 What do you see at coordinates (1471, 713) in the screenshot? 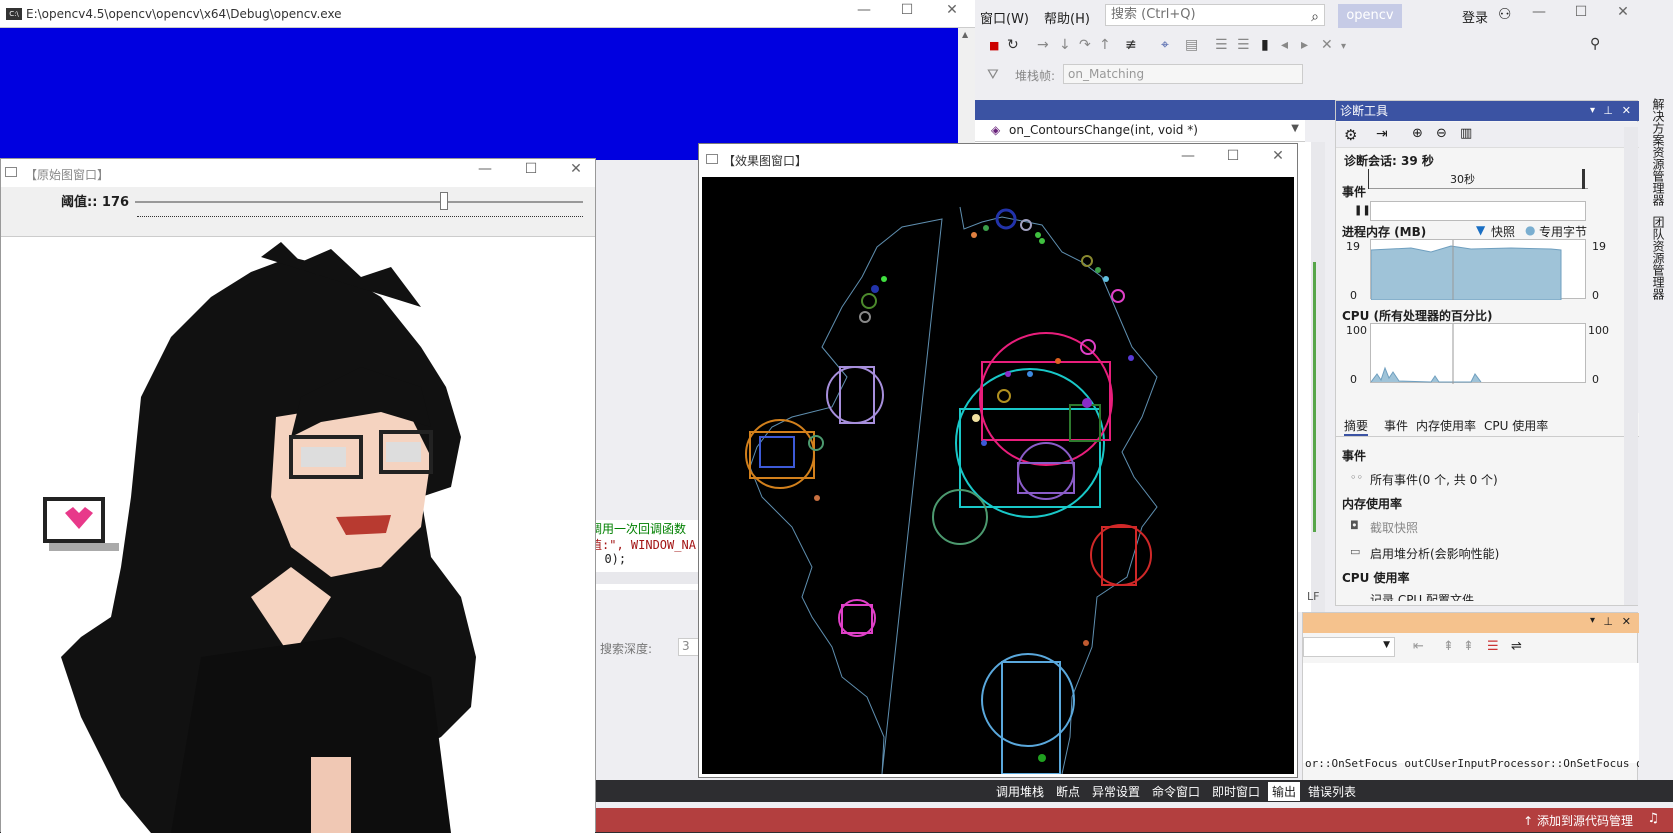
I see `output-text-area` at bounding box center [1471, 713].